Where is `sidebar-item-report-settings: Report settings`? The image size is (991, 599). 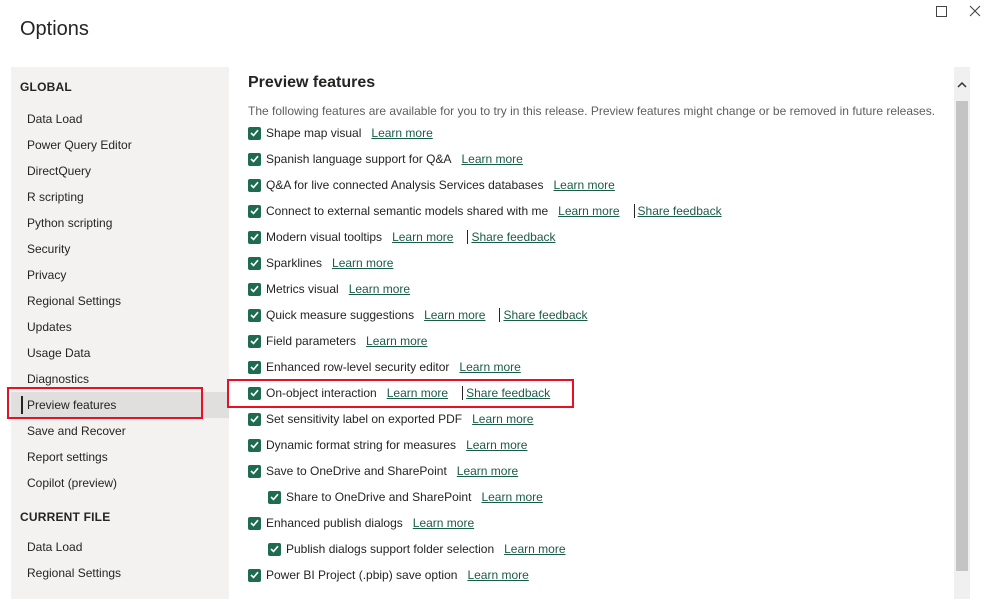
sidebar-item-report-settings: Report settings is located at coordinates (120, 457).